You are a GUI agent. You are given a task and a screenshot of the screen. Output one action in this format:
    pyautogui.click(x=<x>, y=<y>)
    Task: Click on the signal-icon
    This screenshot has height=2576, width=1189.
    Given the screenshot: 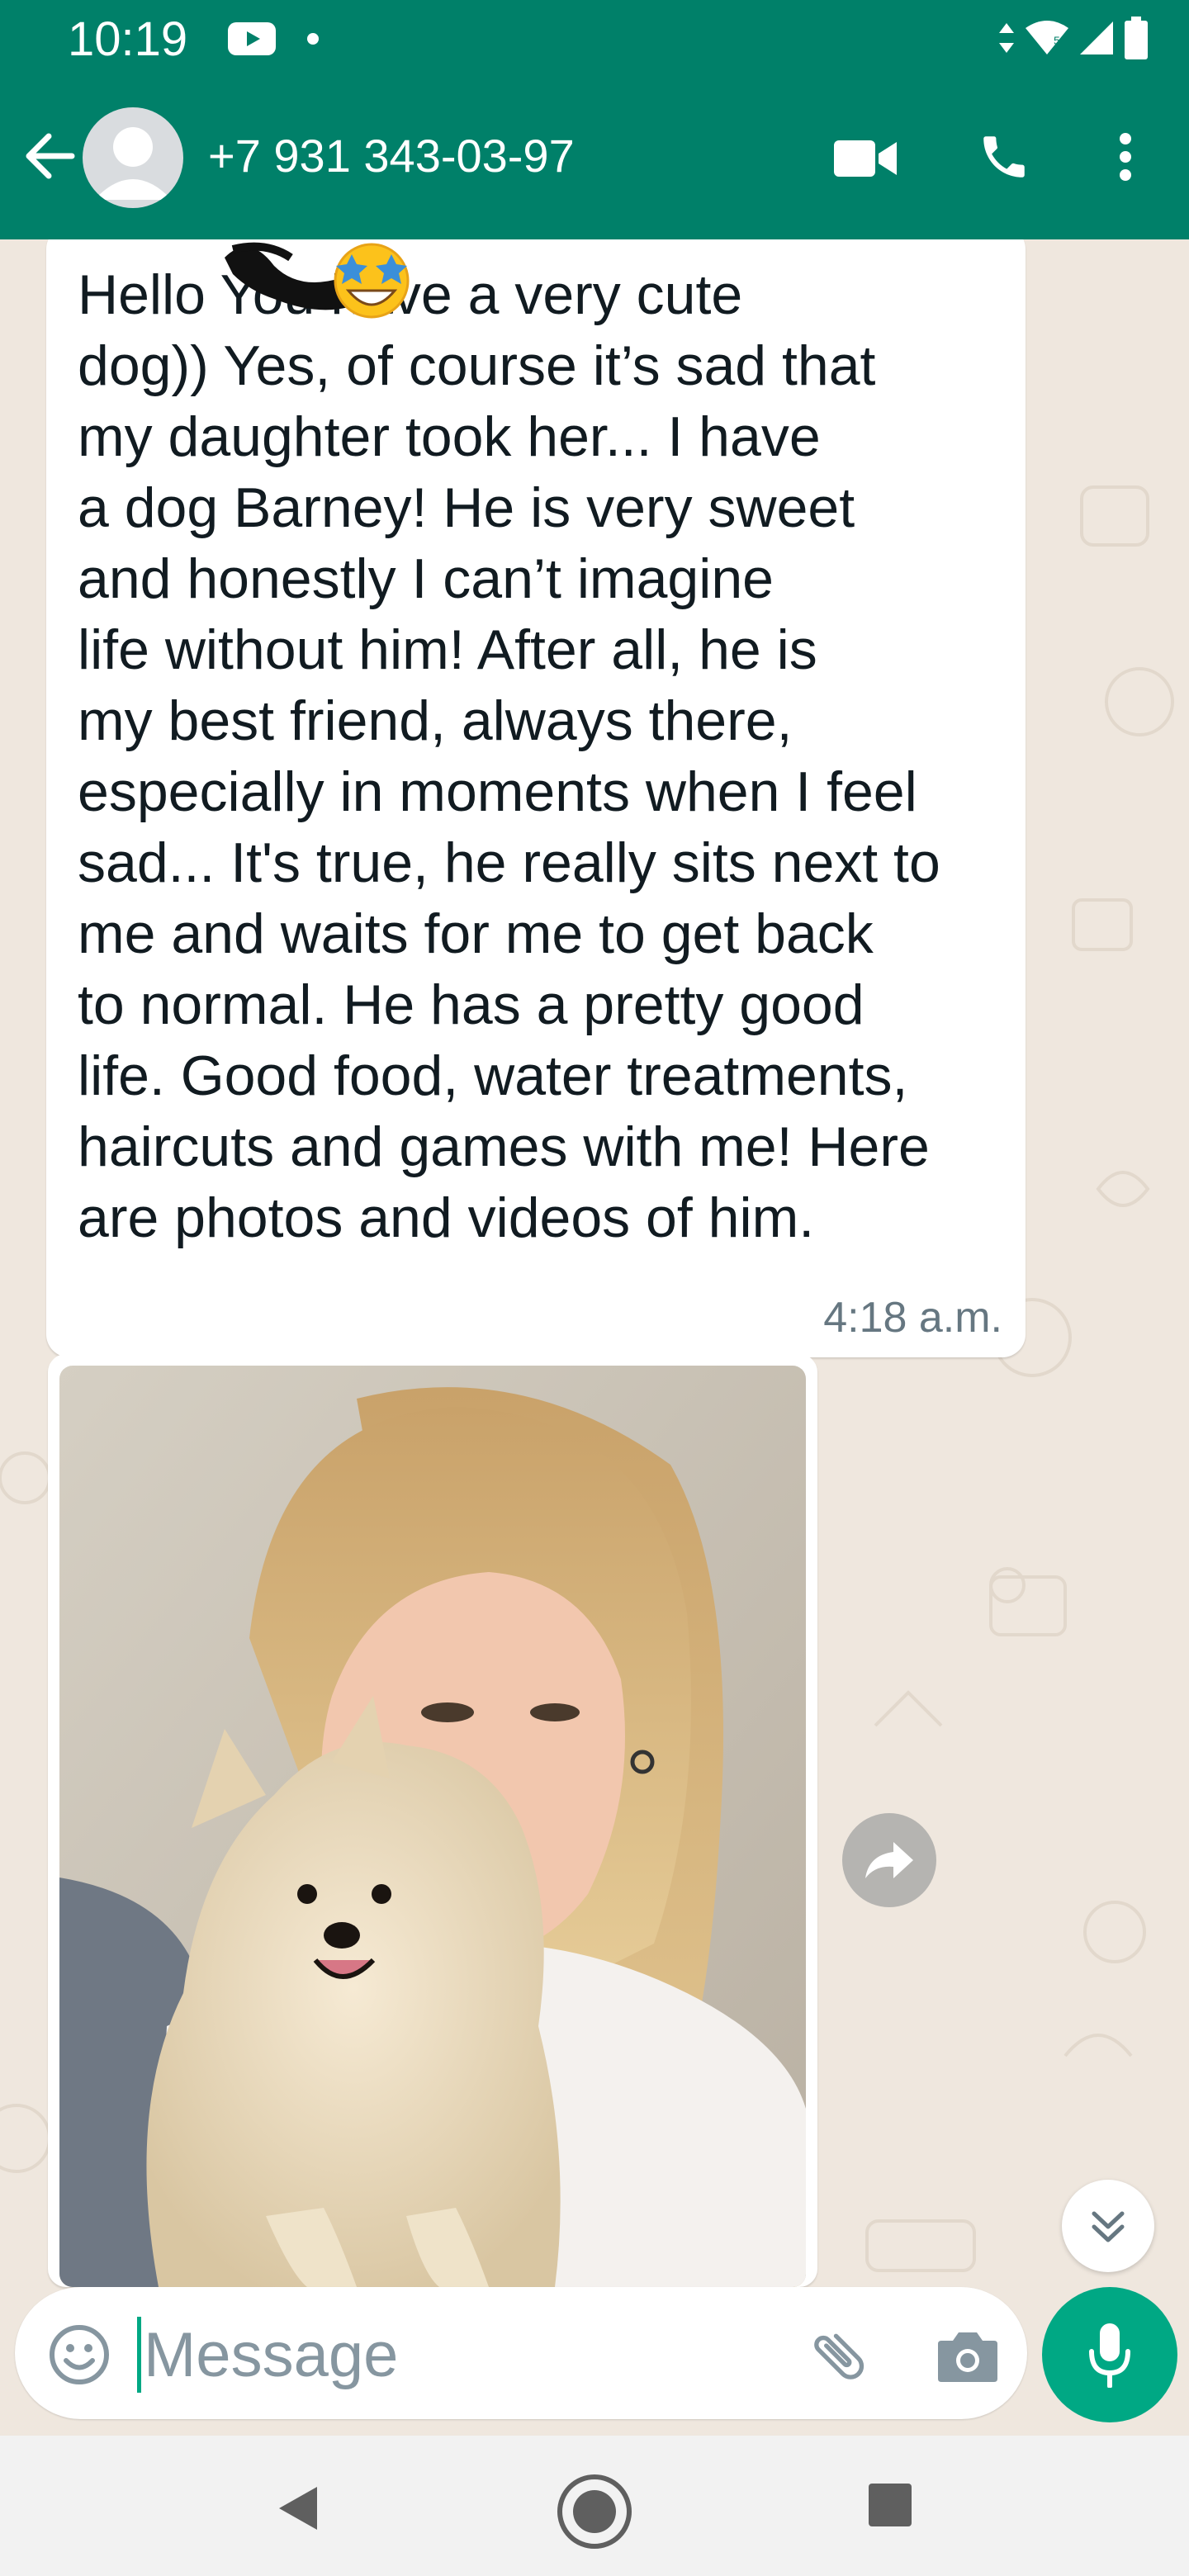 What is the action you would take?
    pyautogui.click(x=1096, y=37)
    